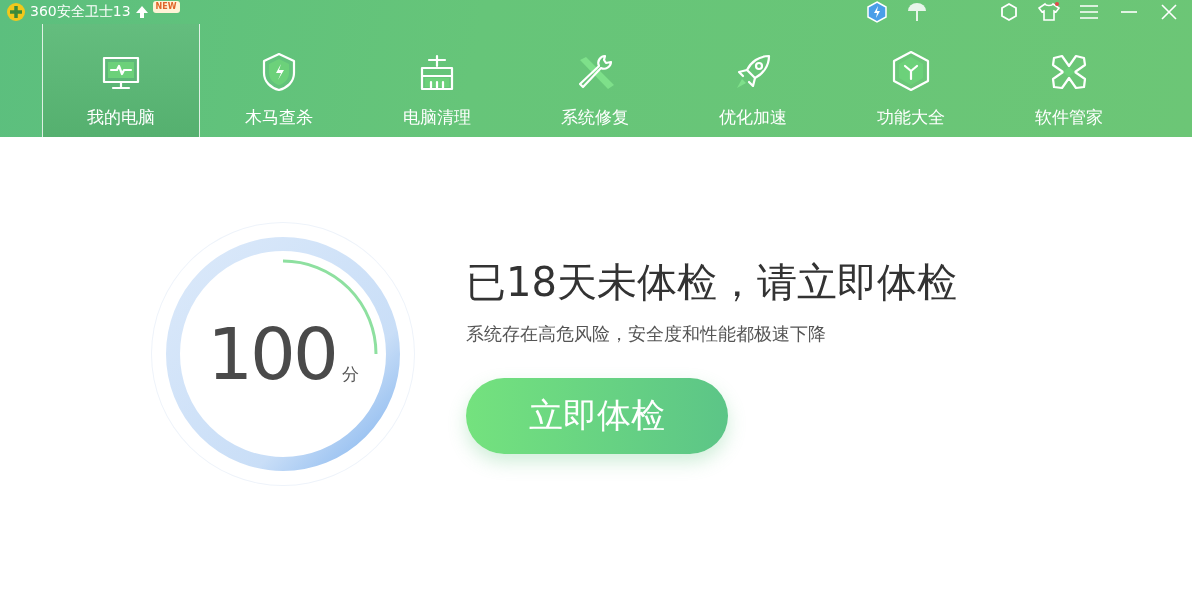 This screenshot has height=591, width=1192. I want to click on menu-icon, so click(1089, 12).